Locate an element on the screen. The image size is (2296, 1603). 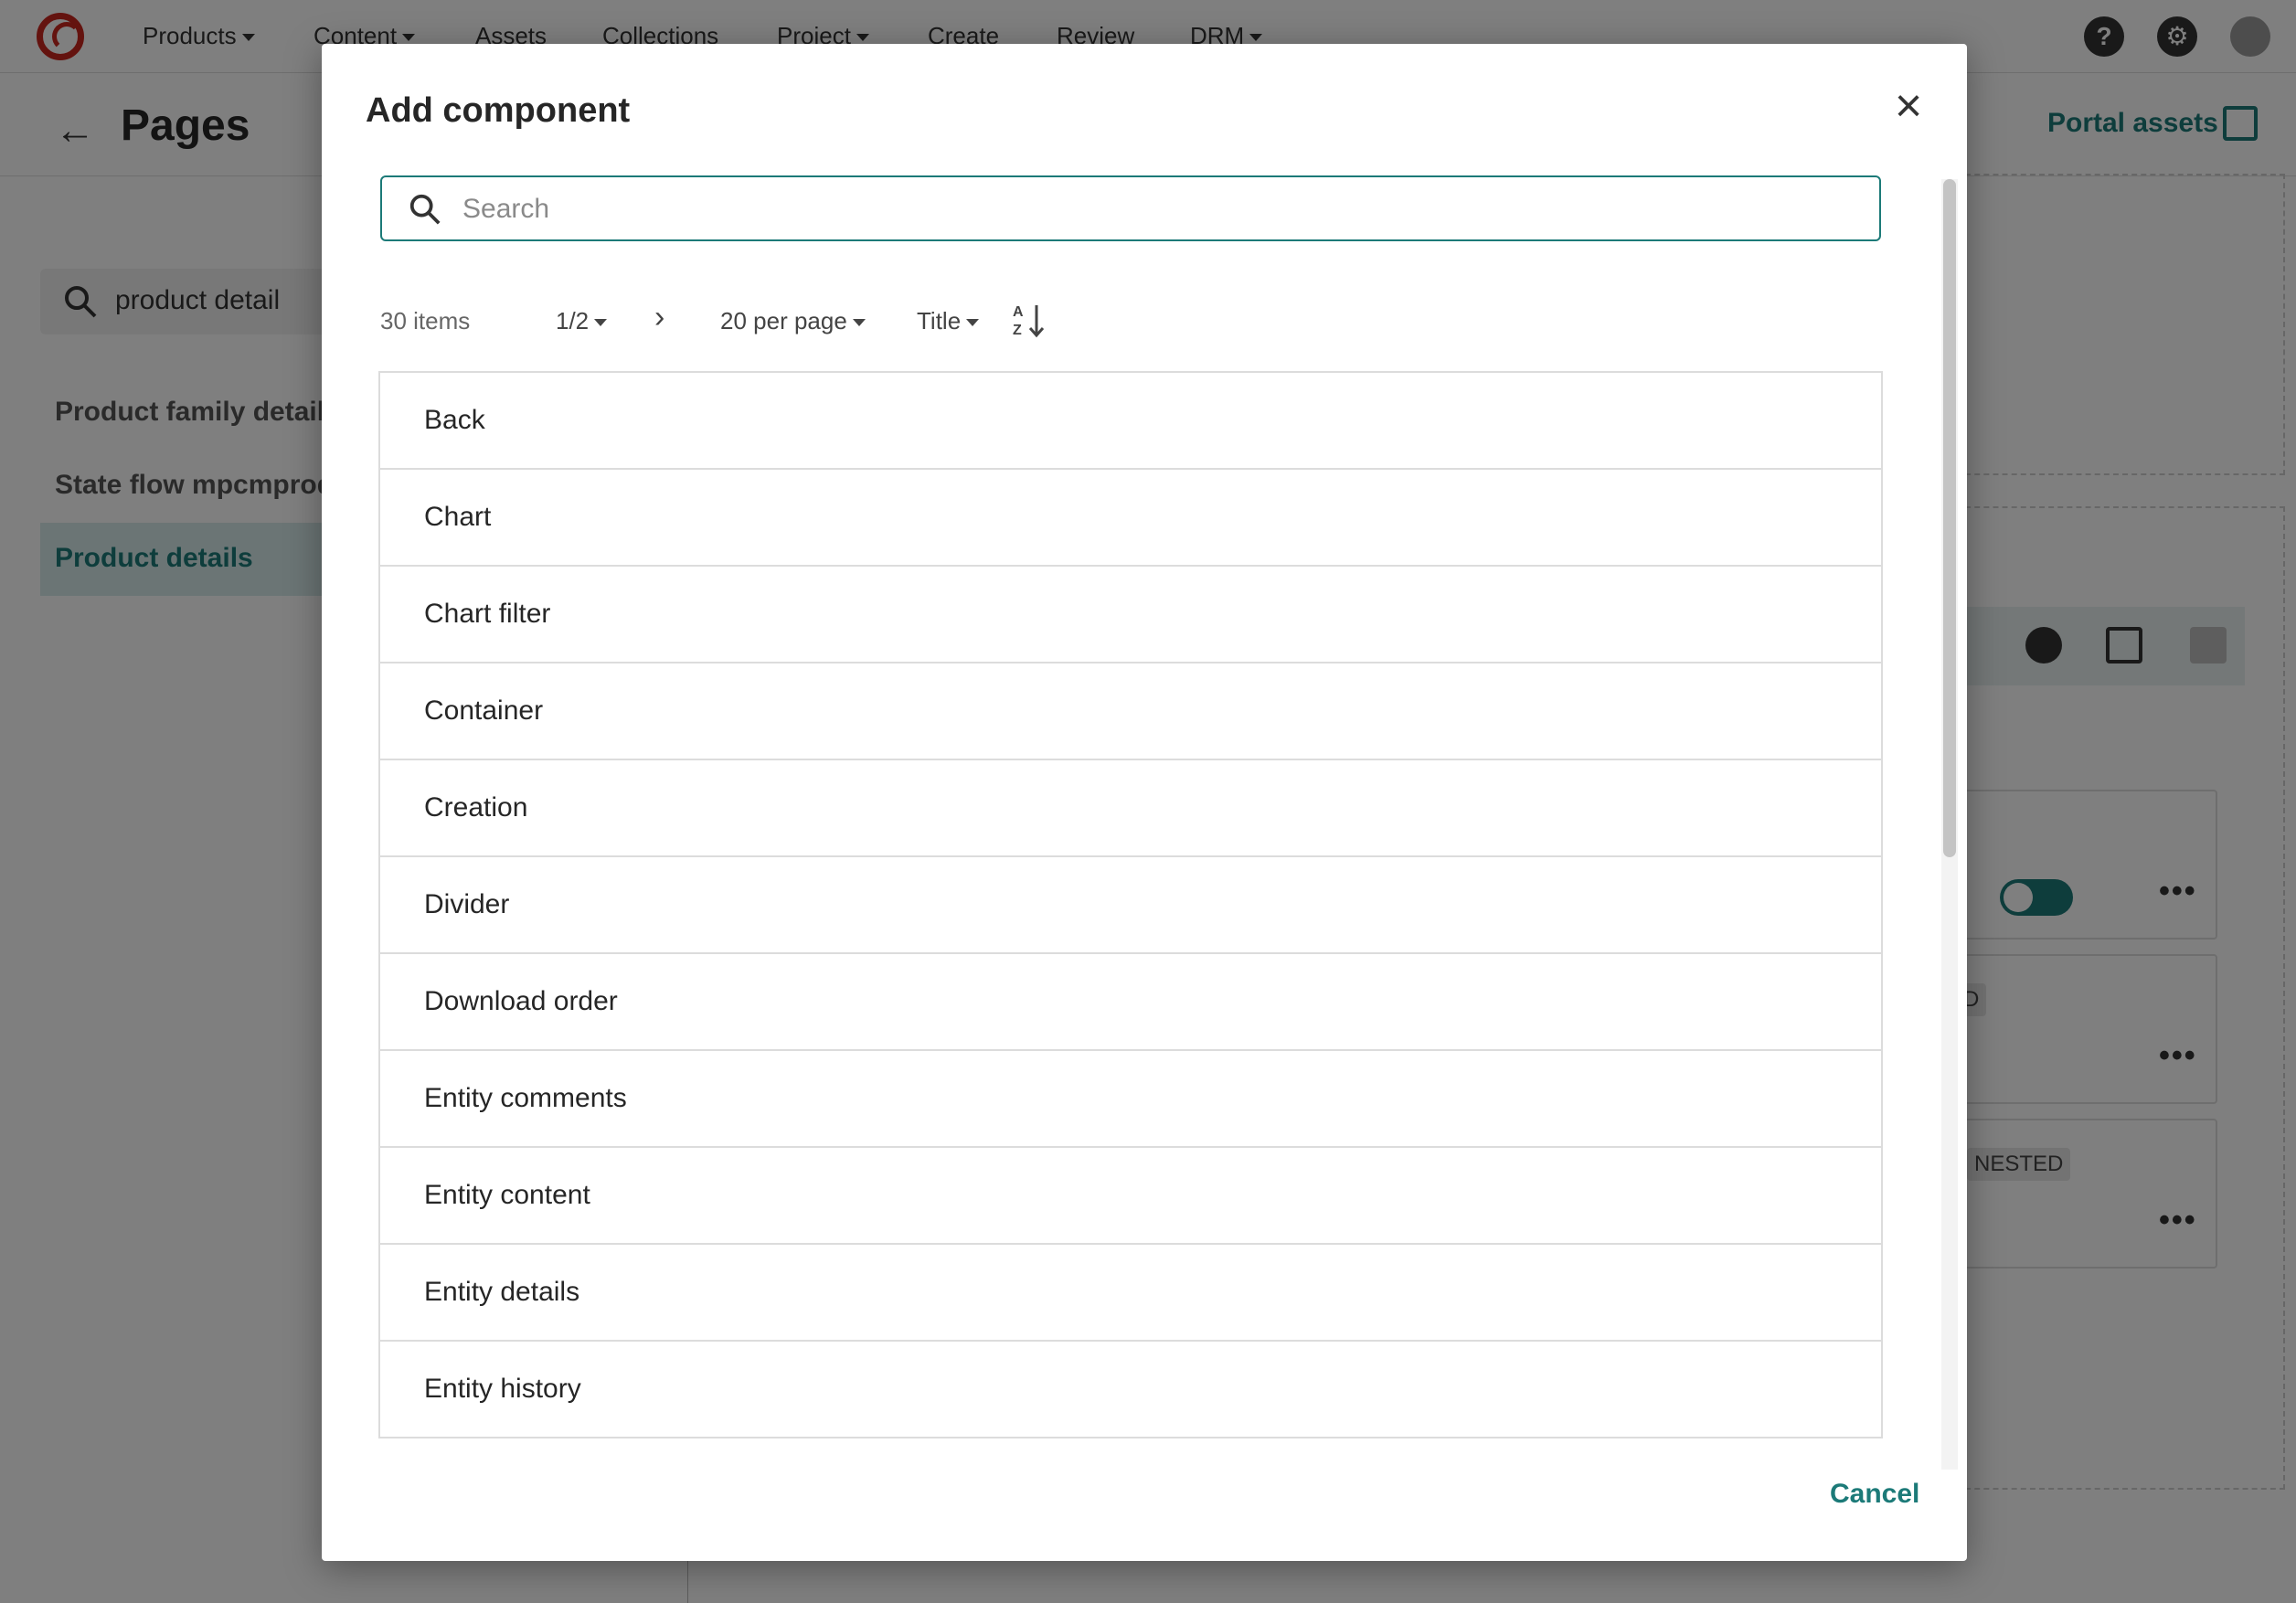
sort-ascending-icon: A Z is located at coordinates (1029, 320).